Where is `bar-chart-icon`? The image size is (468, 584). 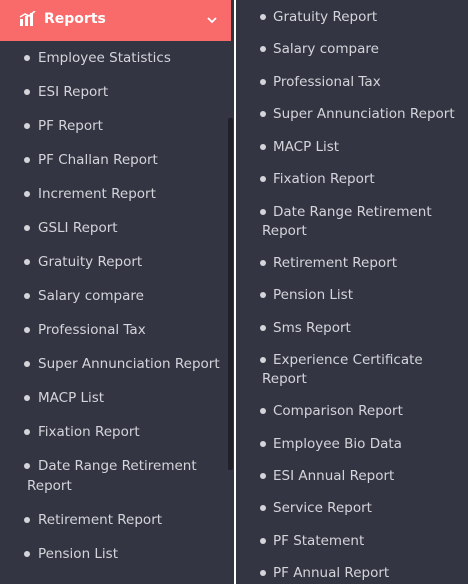
bar-chart-icon is located at coordinates (27, 18).